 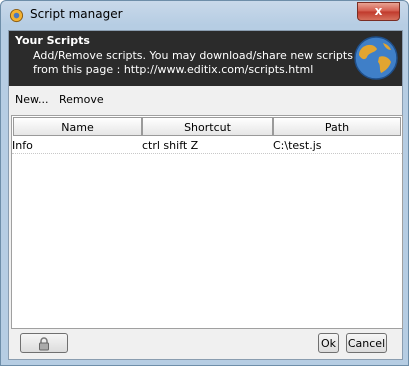 I want to click on lock-icon, so click(x=44, y=344).